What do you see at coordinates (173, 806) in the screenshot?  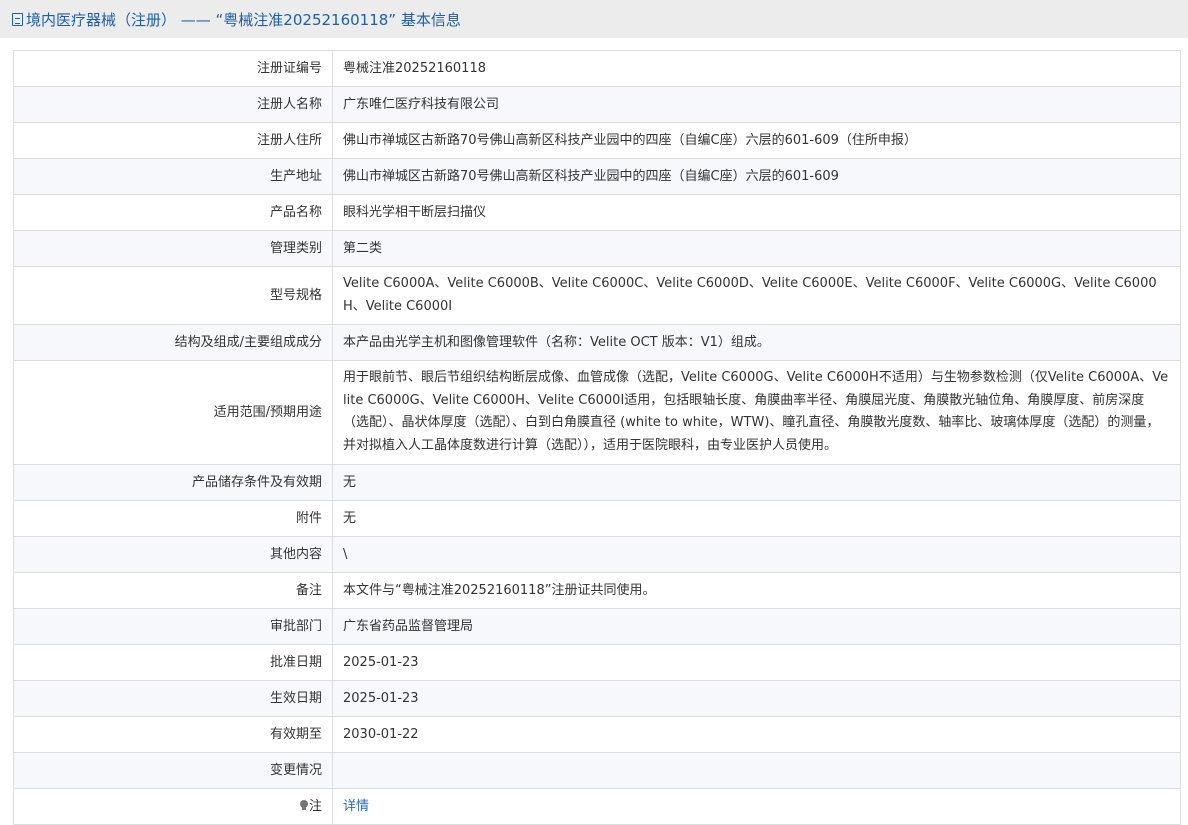 I see `note-label-cell: 注` at bounding box center [173, 806].